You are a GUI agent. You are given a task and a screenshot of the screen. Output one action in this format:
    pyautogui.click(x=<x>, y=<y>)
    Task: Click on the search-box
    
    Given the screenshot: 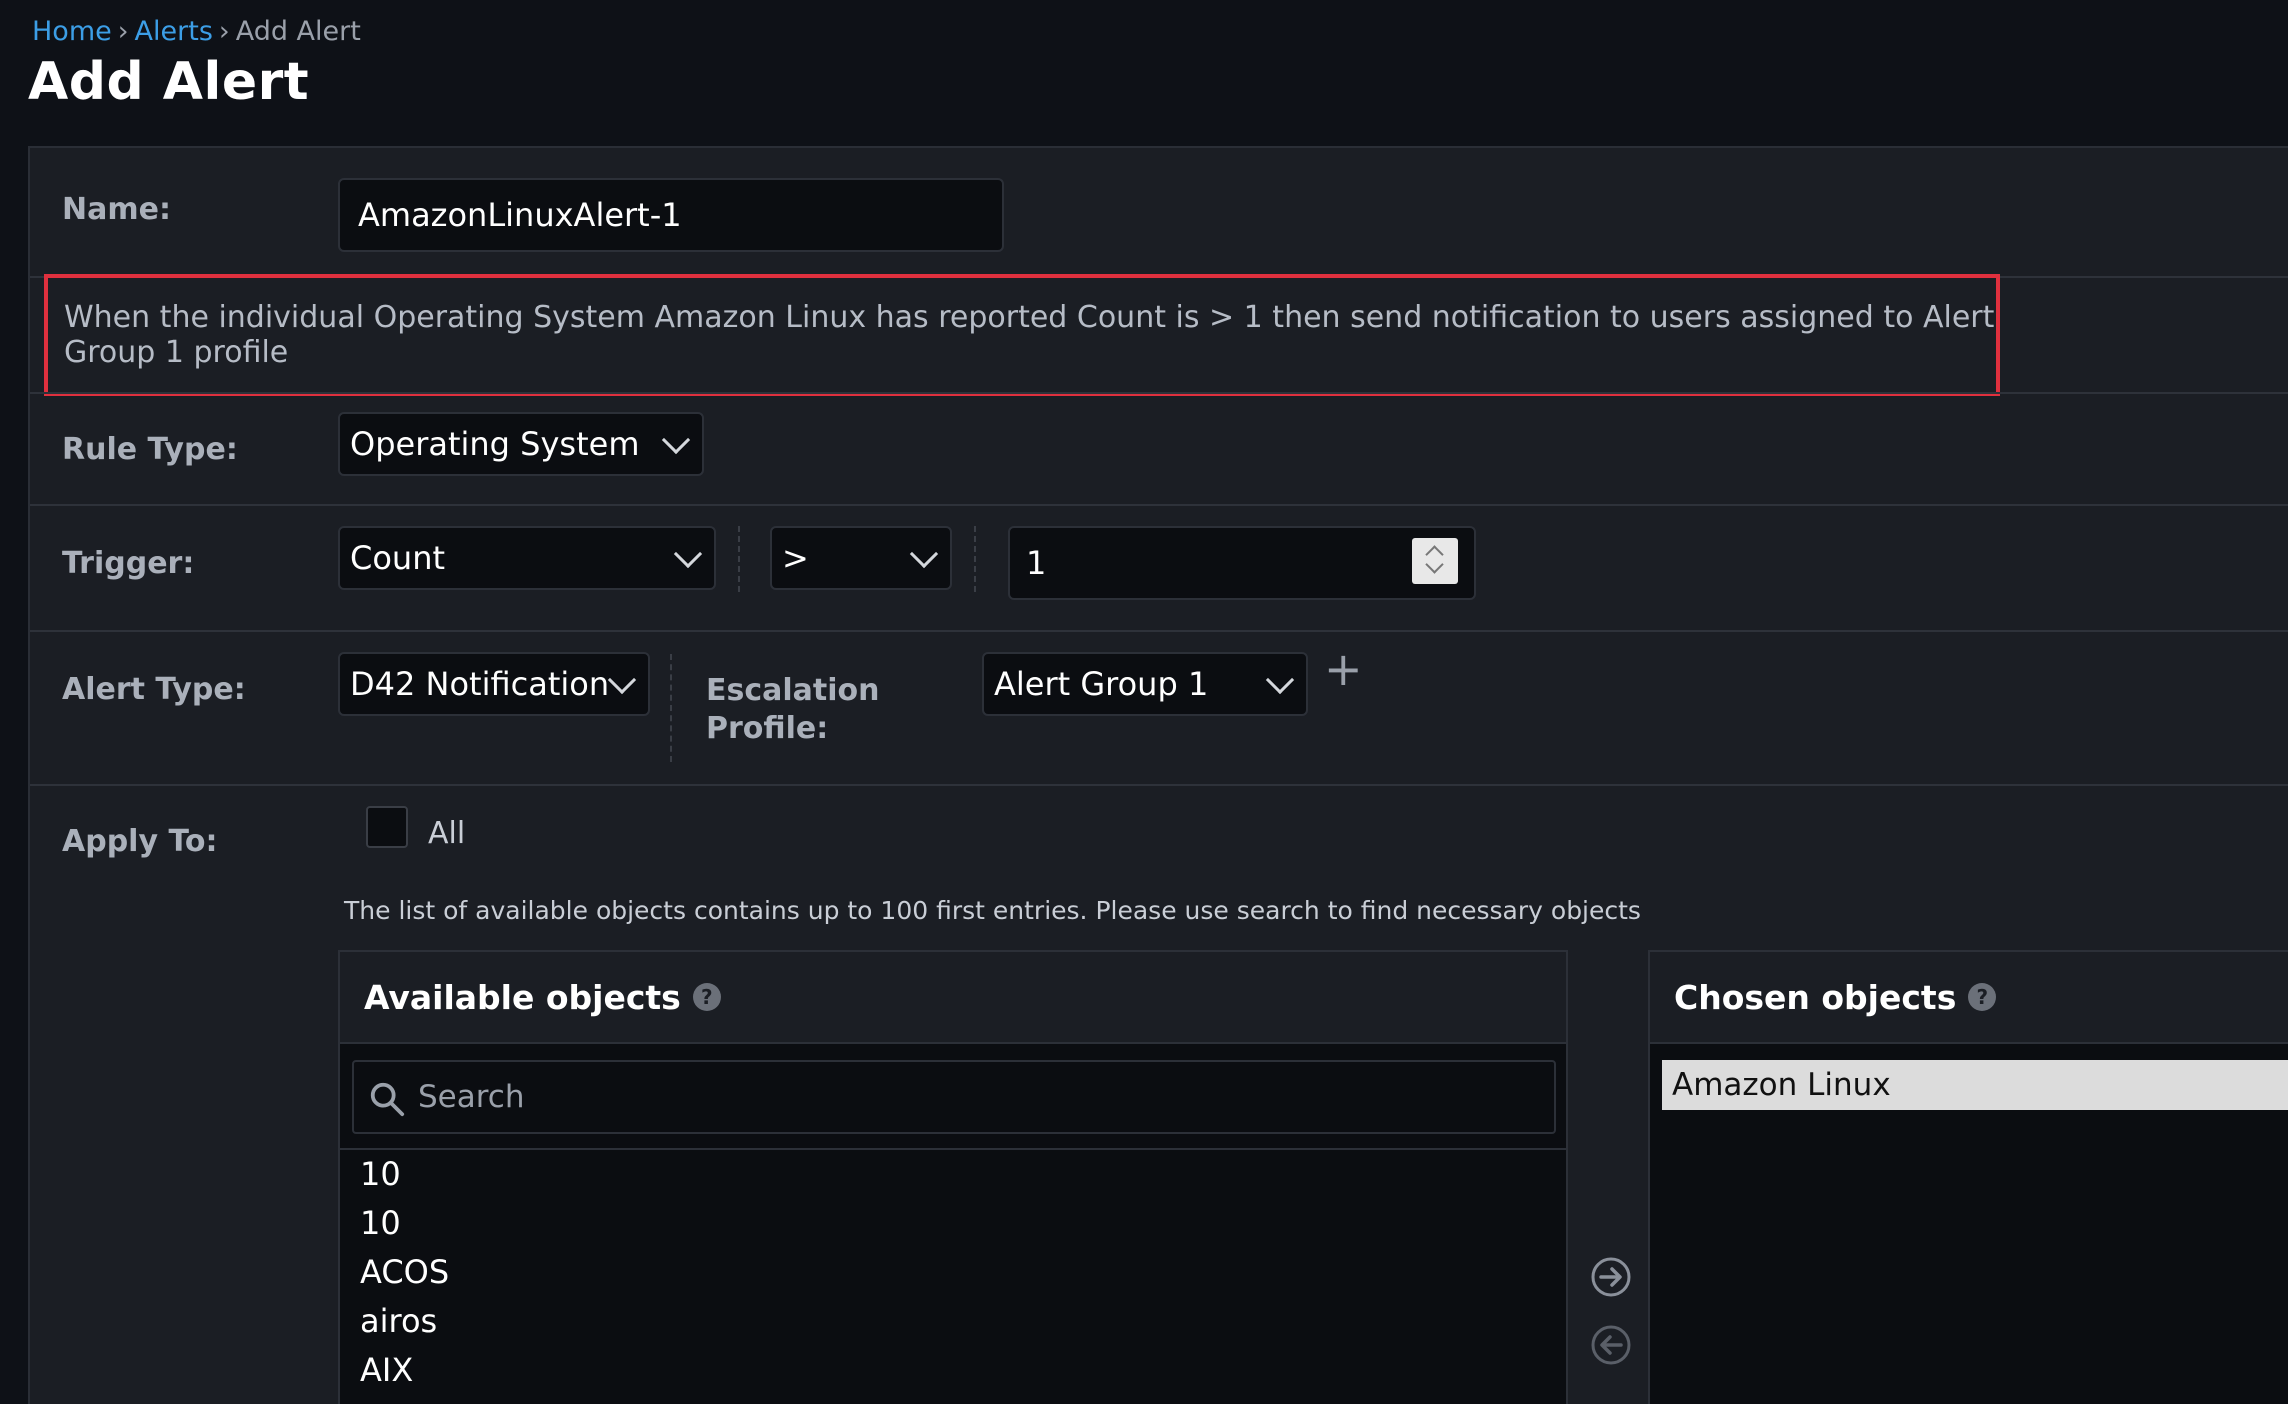 What is the action you would take?
    pyautogui.click(x=954, y=1097)
    